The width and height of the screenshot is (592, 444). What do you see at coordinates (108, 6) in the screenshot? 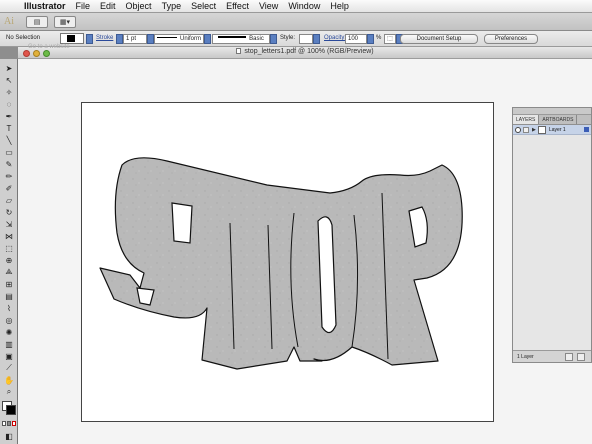
I see `menu-edit: Edit` at bounding box center [108, 6].